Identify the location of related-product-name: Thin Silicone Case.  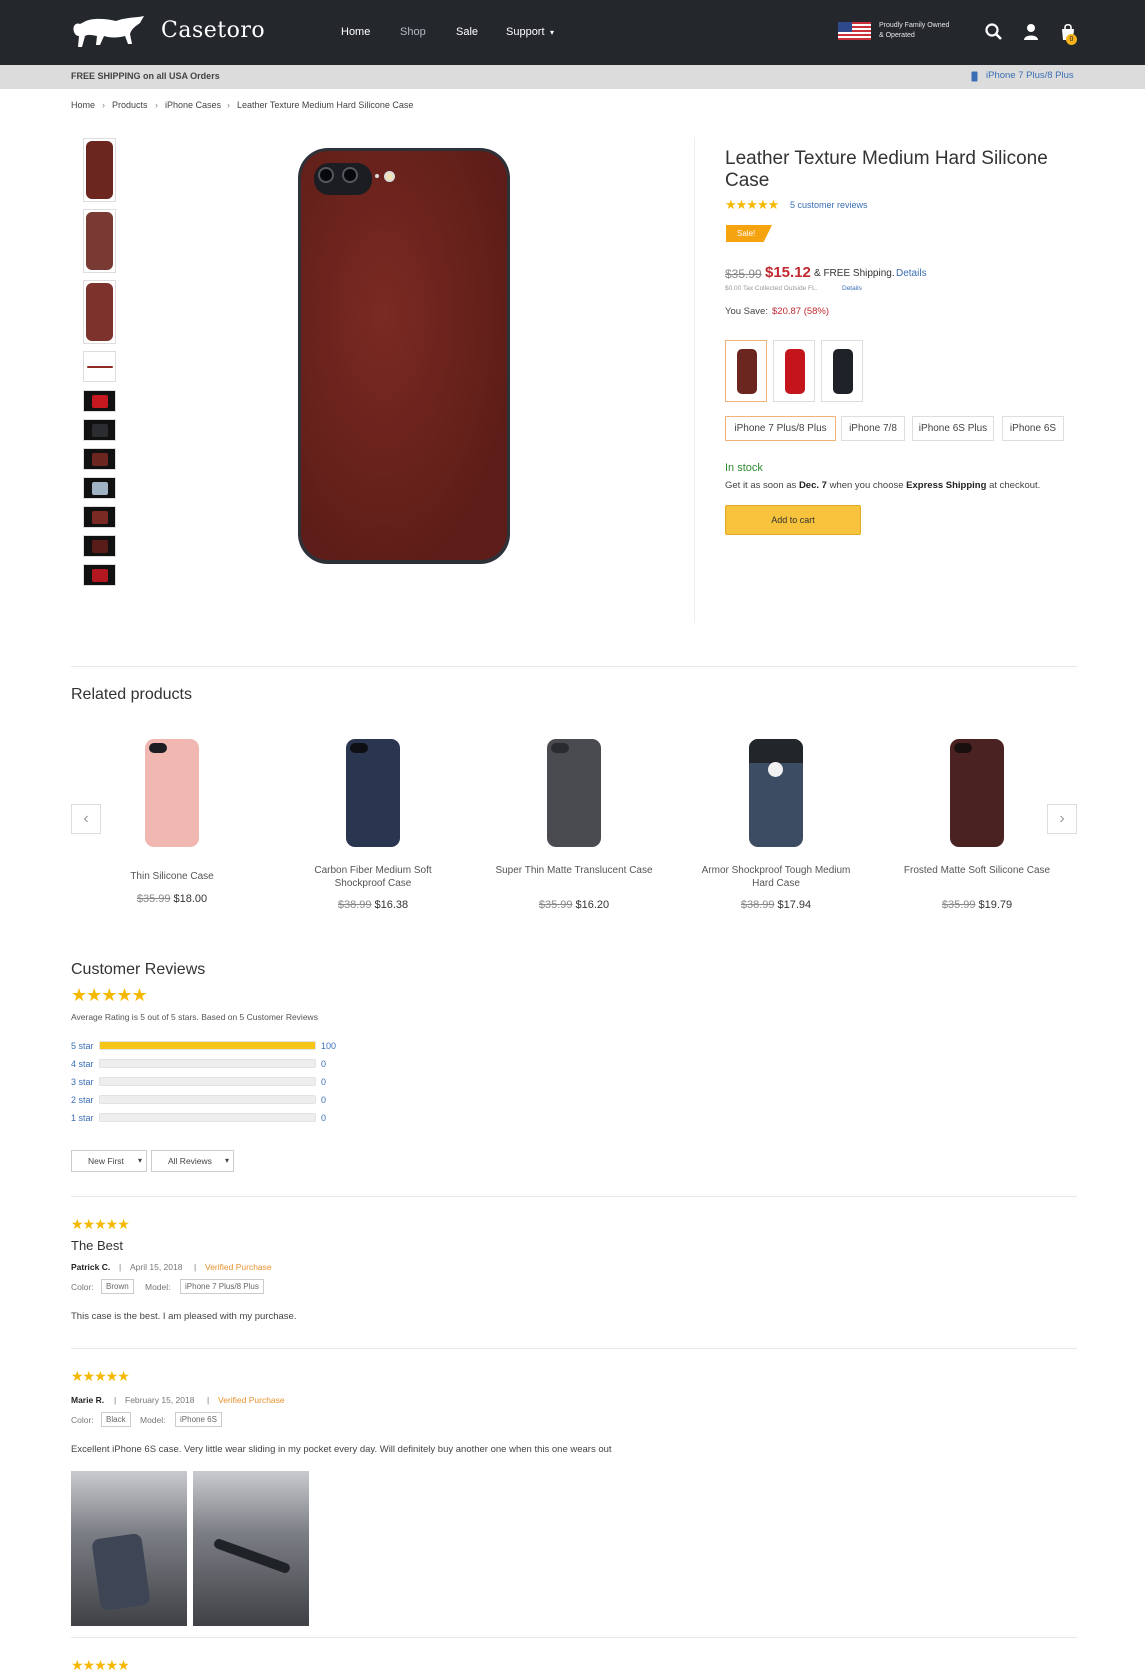
(172, 876).